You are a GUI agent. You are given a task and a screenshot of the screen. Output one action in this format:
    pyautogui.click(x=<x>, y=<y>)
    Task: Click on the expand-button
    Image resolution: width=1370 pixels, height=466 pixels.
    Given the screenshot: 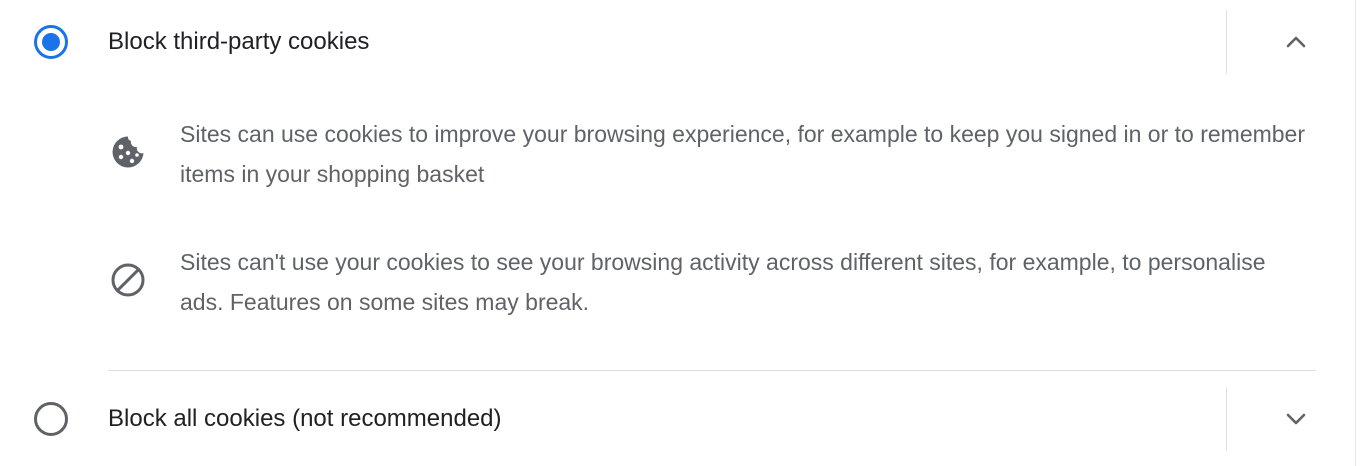 What is the action you would take?
    pyautogui.click(x=1296, y=419)
    